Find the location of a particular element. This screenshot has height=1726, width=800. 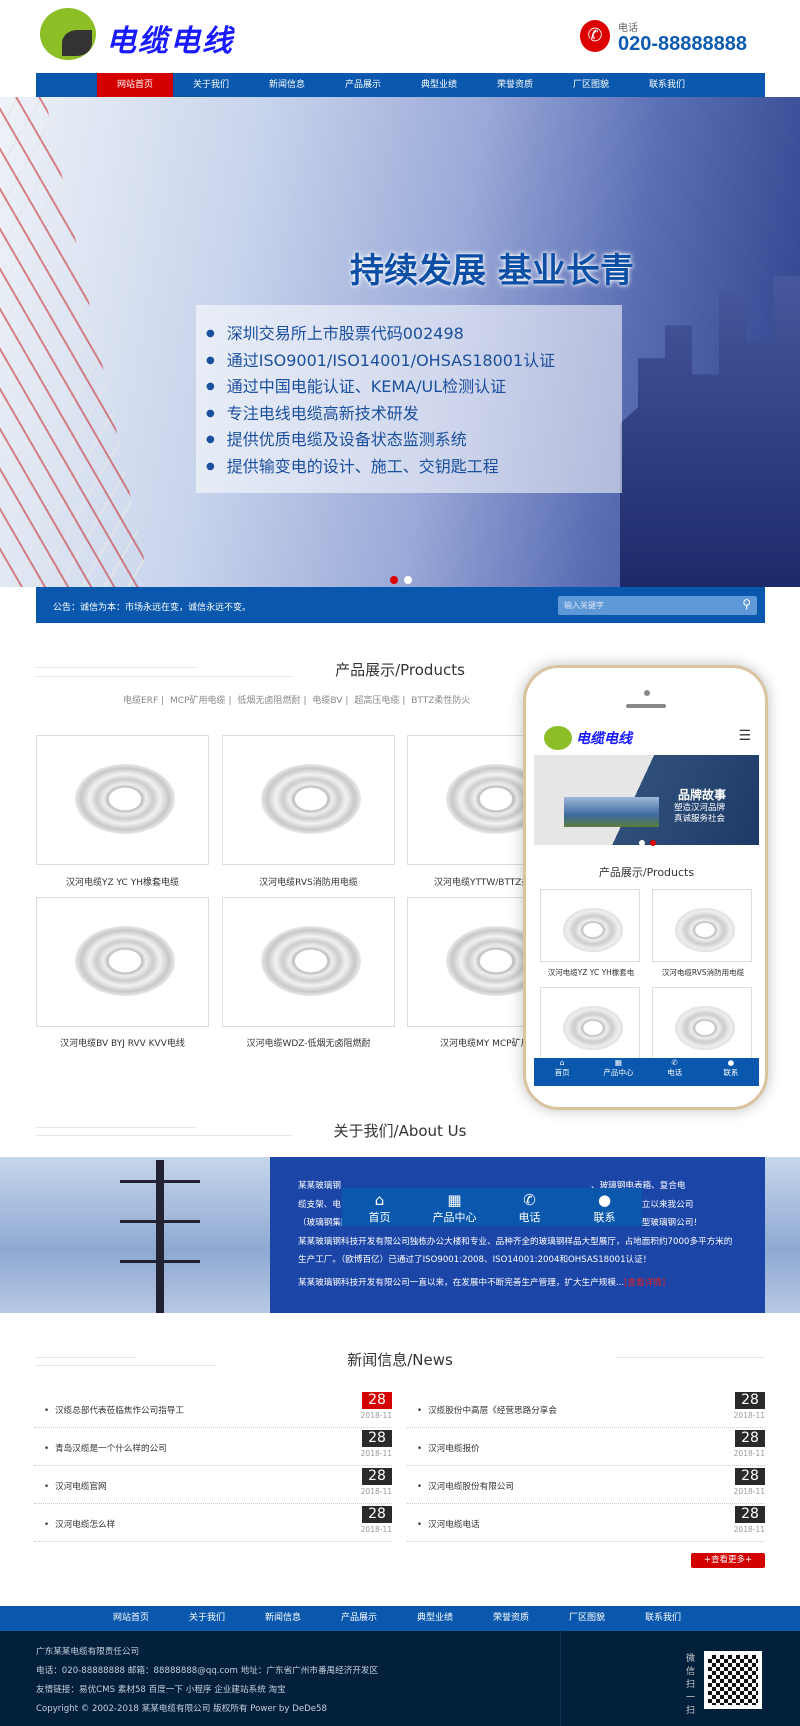

overlay-nav-phone: ✆ 电话 is located at coordinates (529, 1207).